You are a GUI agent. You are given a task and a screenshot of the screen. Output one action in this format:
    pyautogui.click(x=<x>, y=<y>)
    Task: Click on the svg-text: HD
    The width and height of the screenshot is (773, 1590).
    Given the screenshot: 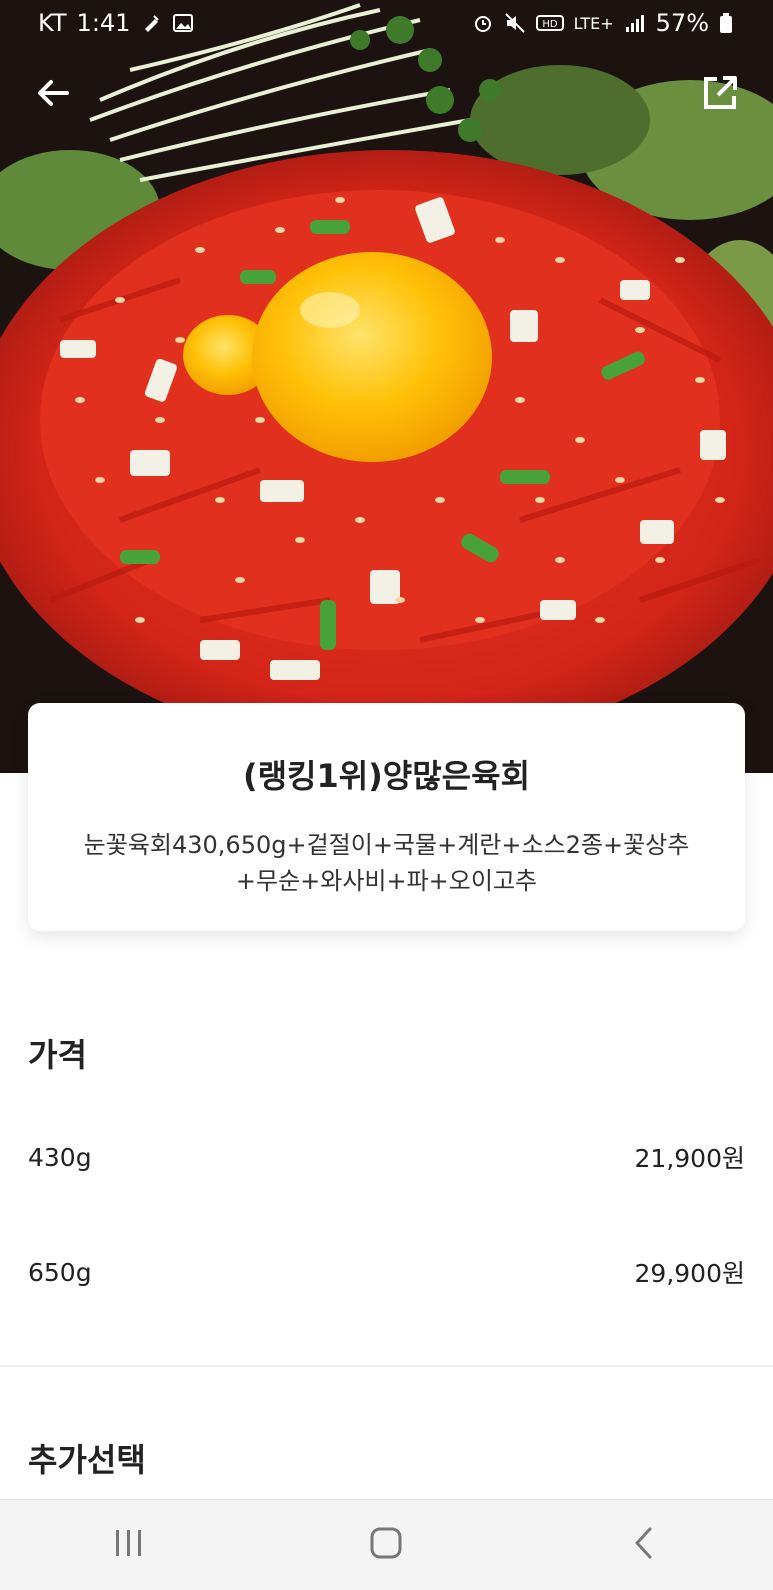 What is the action you would take?
    pyautogui.click(x=550, y=24)
    